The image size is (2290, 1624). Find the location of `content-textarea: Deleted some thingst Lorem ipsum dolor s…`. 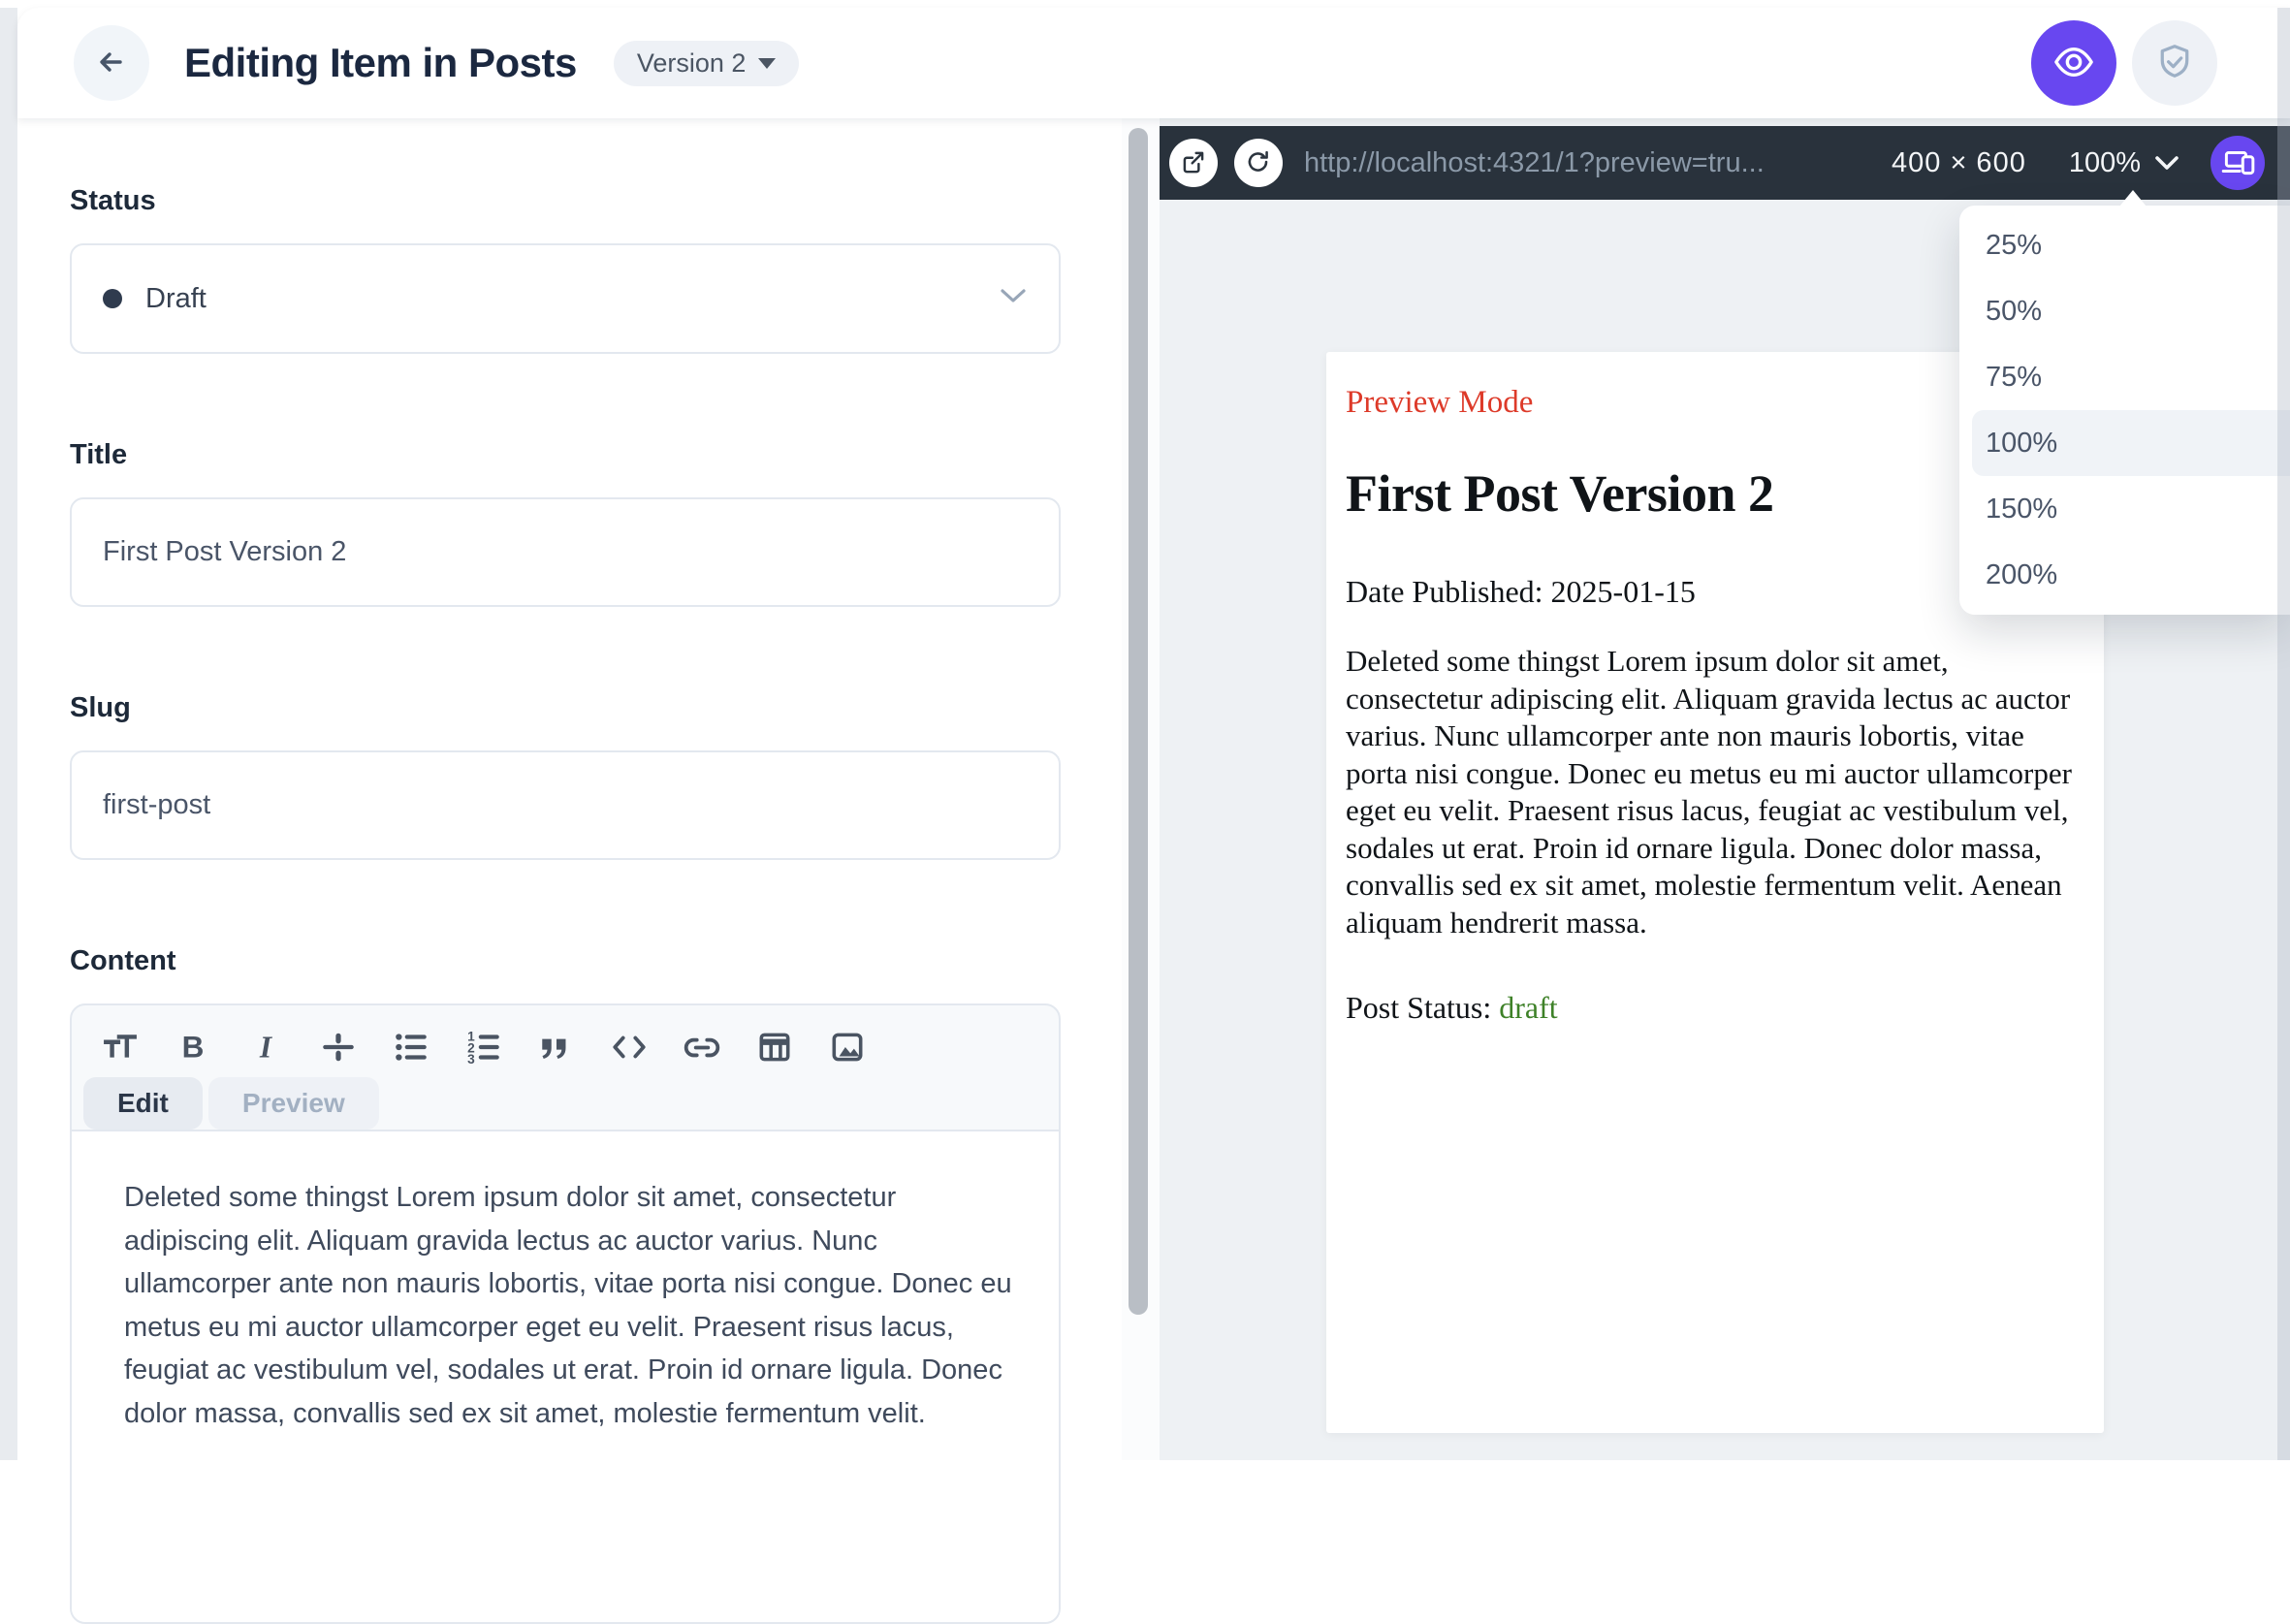

content-textarea: Deleted some thingst Lorem ipsum dolor s… is located at coordinates (565, 1378).